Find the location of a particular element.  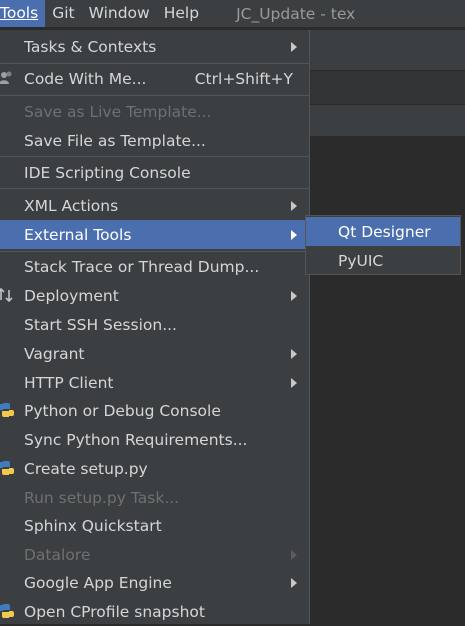

deployment-icon is located at coordinates (6, 295).